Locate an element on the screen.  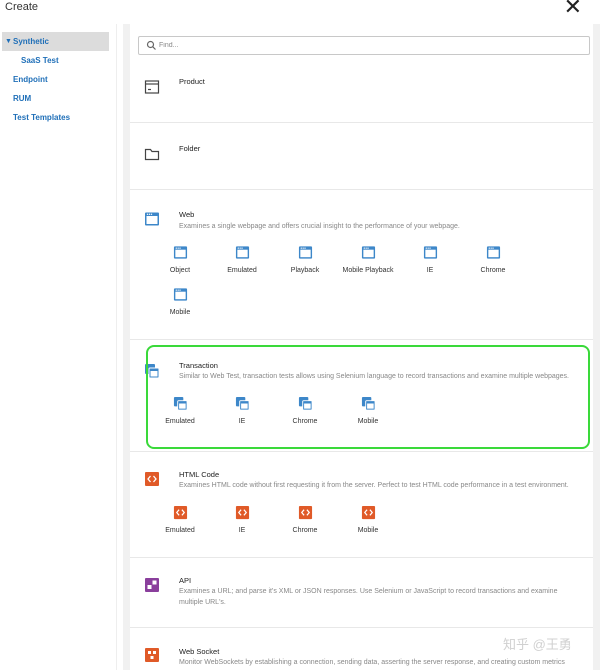
tile-label: Playback is located at coordinates (305, 270).